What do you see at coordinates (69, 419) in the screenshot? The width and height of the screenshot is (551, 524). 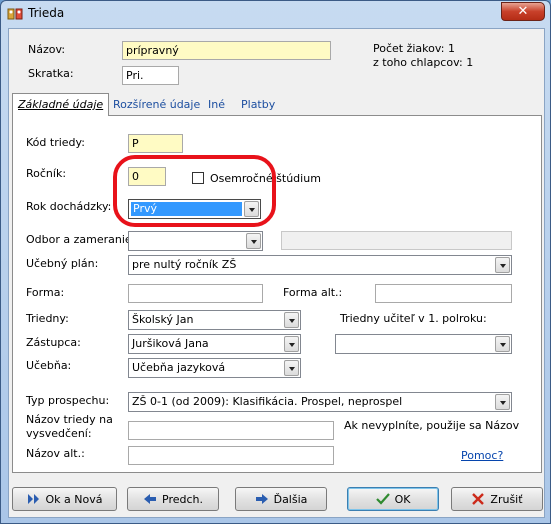 I see `nazov-vysvedcenie-label-1: Názov triedy na` at bounding box center [69, 419].